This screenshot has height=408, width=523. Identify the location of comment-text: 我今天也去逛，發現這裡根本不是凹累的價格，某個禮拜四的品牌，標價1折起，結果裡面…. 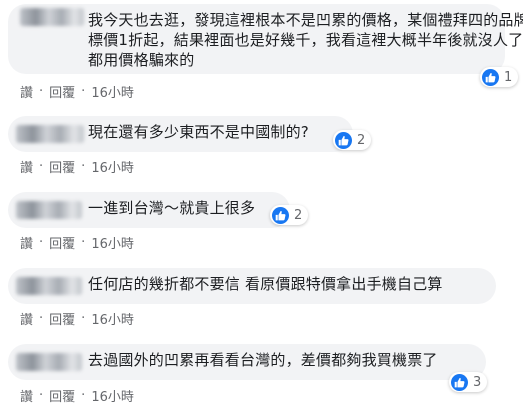
(305, 40).